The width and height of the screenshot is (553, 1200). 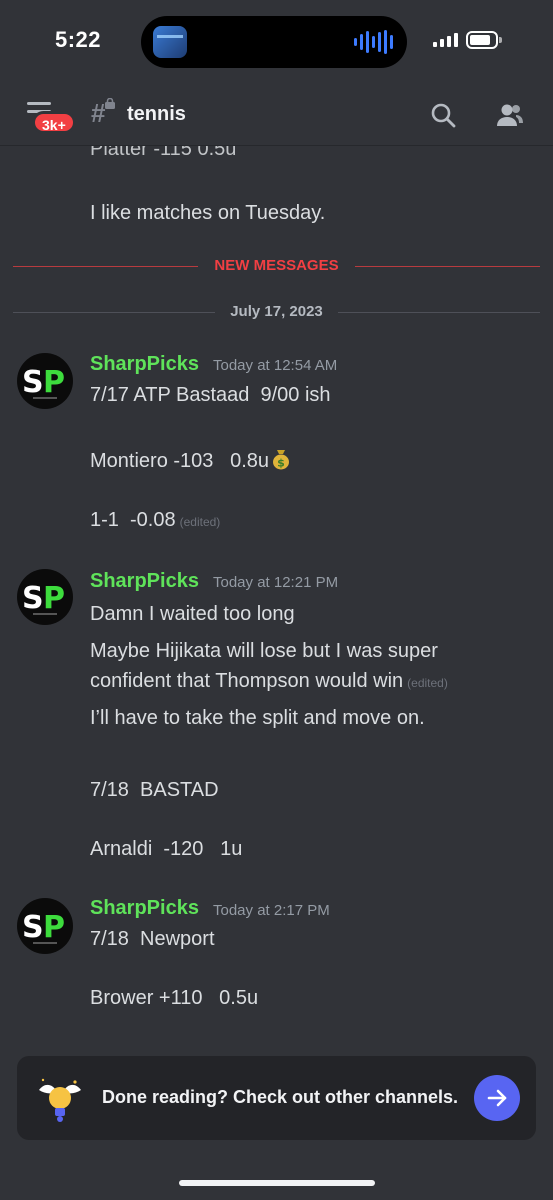 What do you see at coordinates (190, 462) in the screenshot?
I see `message-line: Montiero -103 0.8u $` at bounding box center [190, 462].